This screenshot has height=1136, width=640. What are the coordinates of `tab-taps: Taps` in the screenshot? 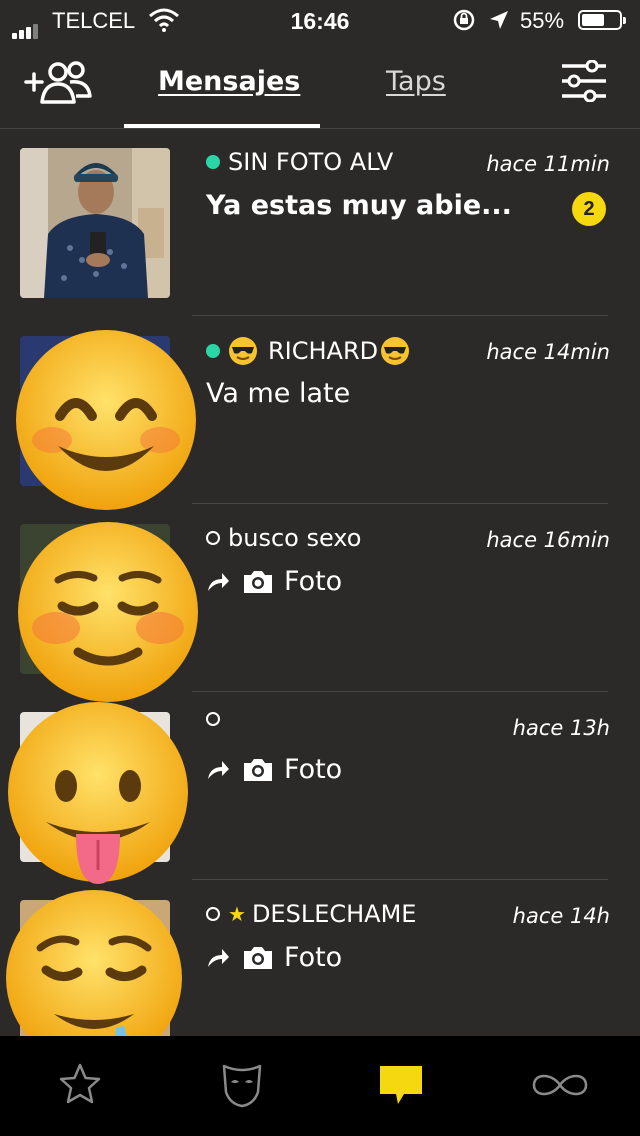 It's located at (416, 81).